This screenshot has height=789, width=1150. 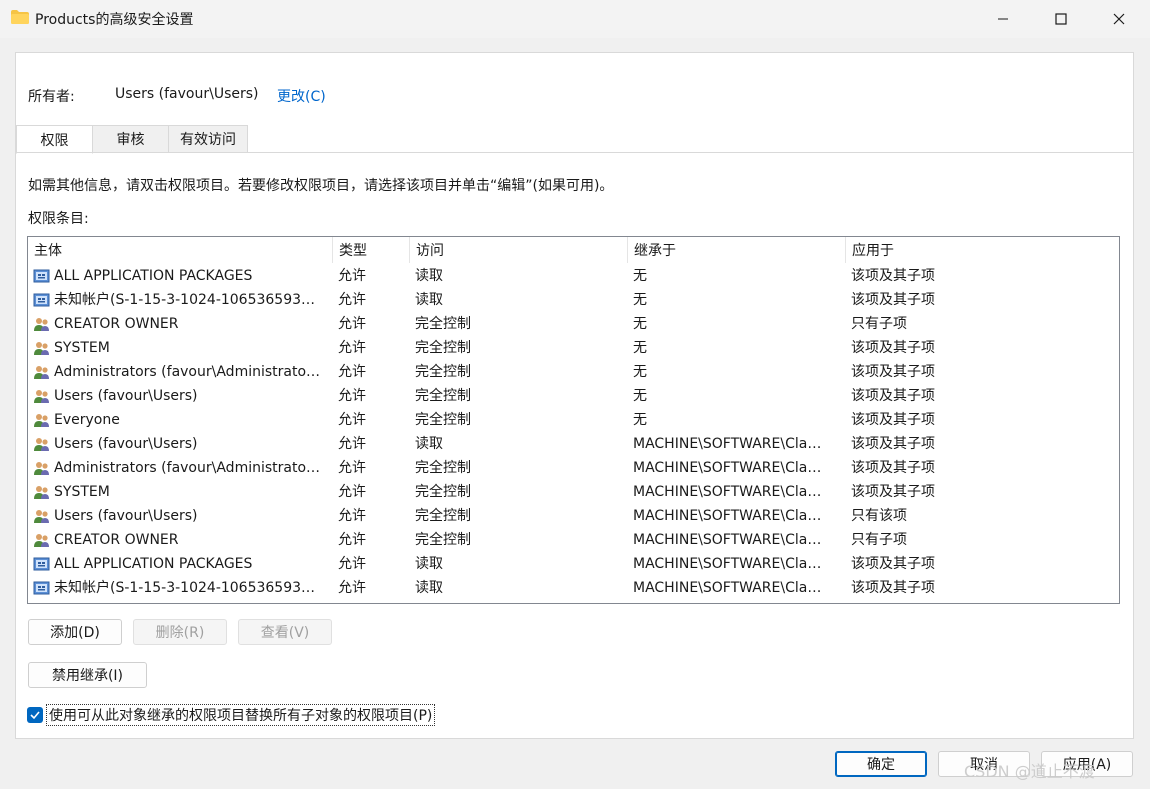 I want to click on title-bar: Products的高级安全设置, so click(x=575, y=19).